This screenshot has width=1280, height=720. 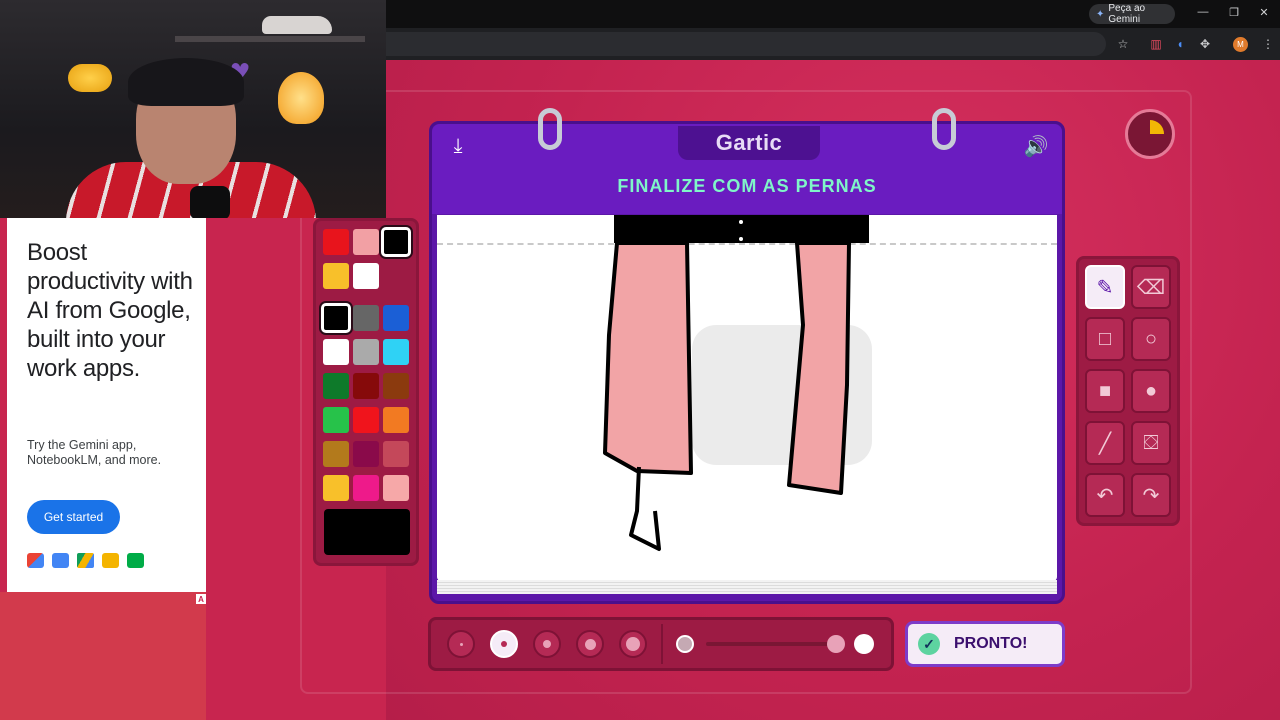 What do you see at coordinates (685, 644) in the screenshot?
I see `opacity-low-icon` at bounding box center [685, 644].